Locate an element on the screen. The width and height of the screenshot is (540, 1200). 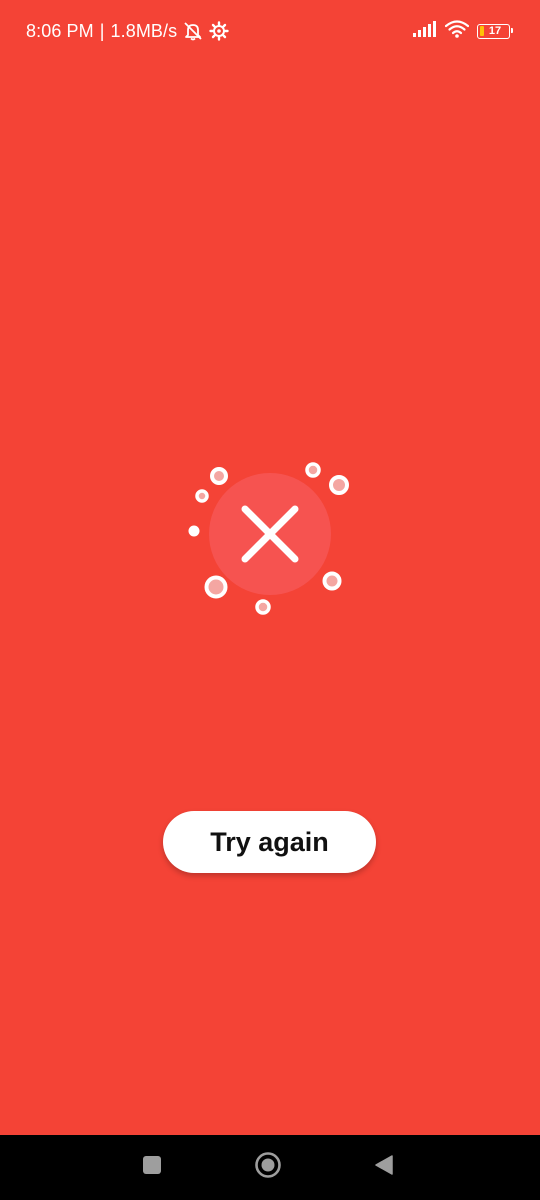
navigation-bar is located at coordinates (270, 1167).